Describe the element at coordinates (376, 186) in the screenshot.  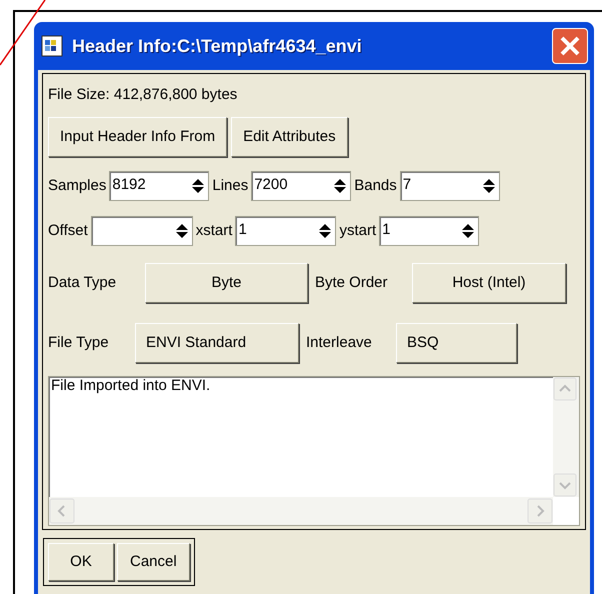
I see `field-label: Bands` at that location.